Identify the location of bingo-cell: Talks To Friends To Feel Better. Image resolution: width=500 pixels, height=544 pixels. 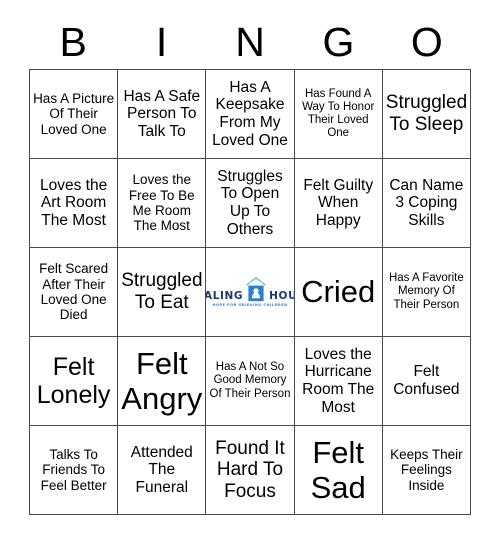
(74, 470).